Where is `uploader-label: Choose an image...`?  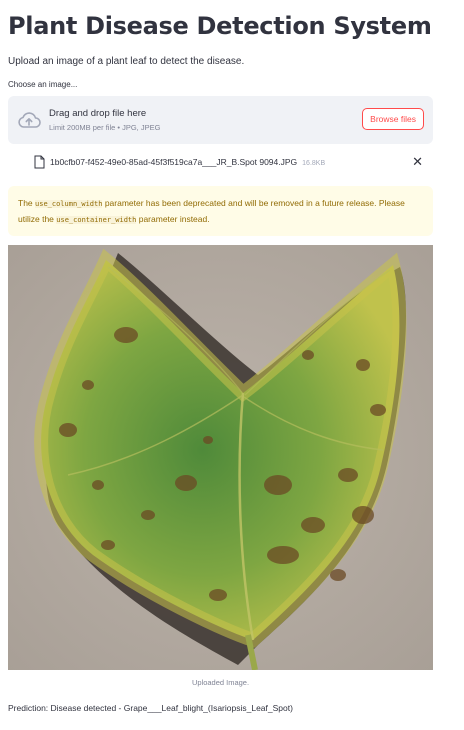 uploader-label: Choose an image... is located at coordinates (43, 84).